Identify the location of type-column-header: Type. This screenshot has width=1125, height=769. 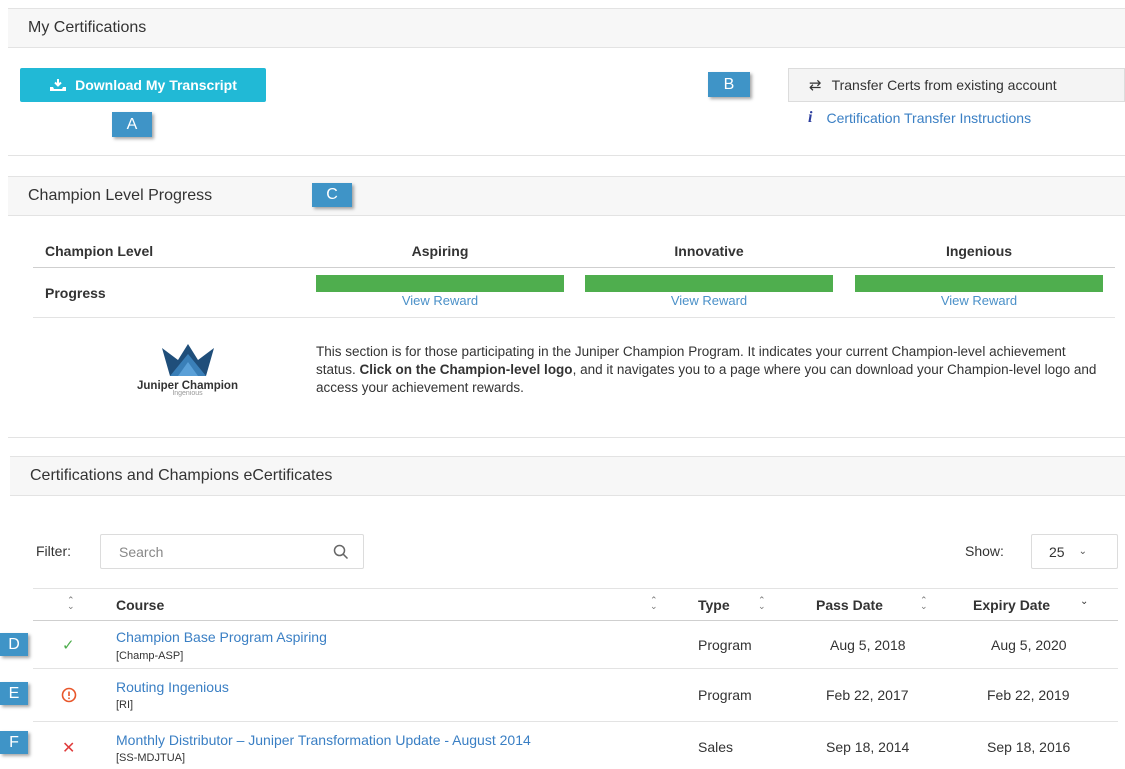
(714, 605).